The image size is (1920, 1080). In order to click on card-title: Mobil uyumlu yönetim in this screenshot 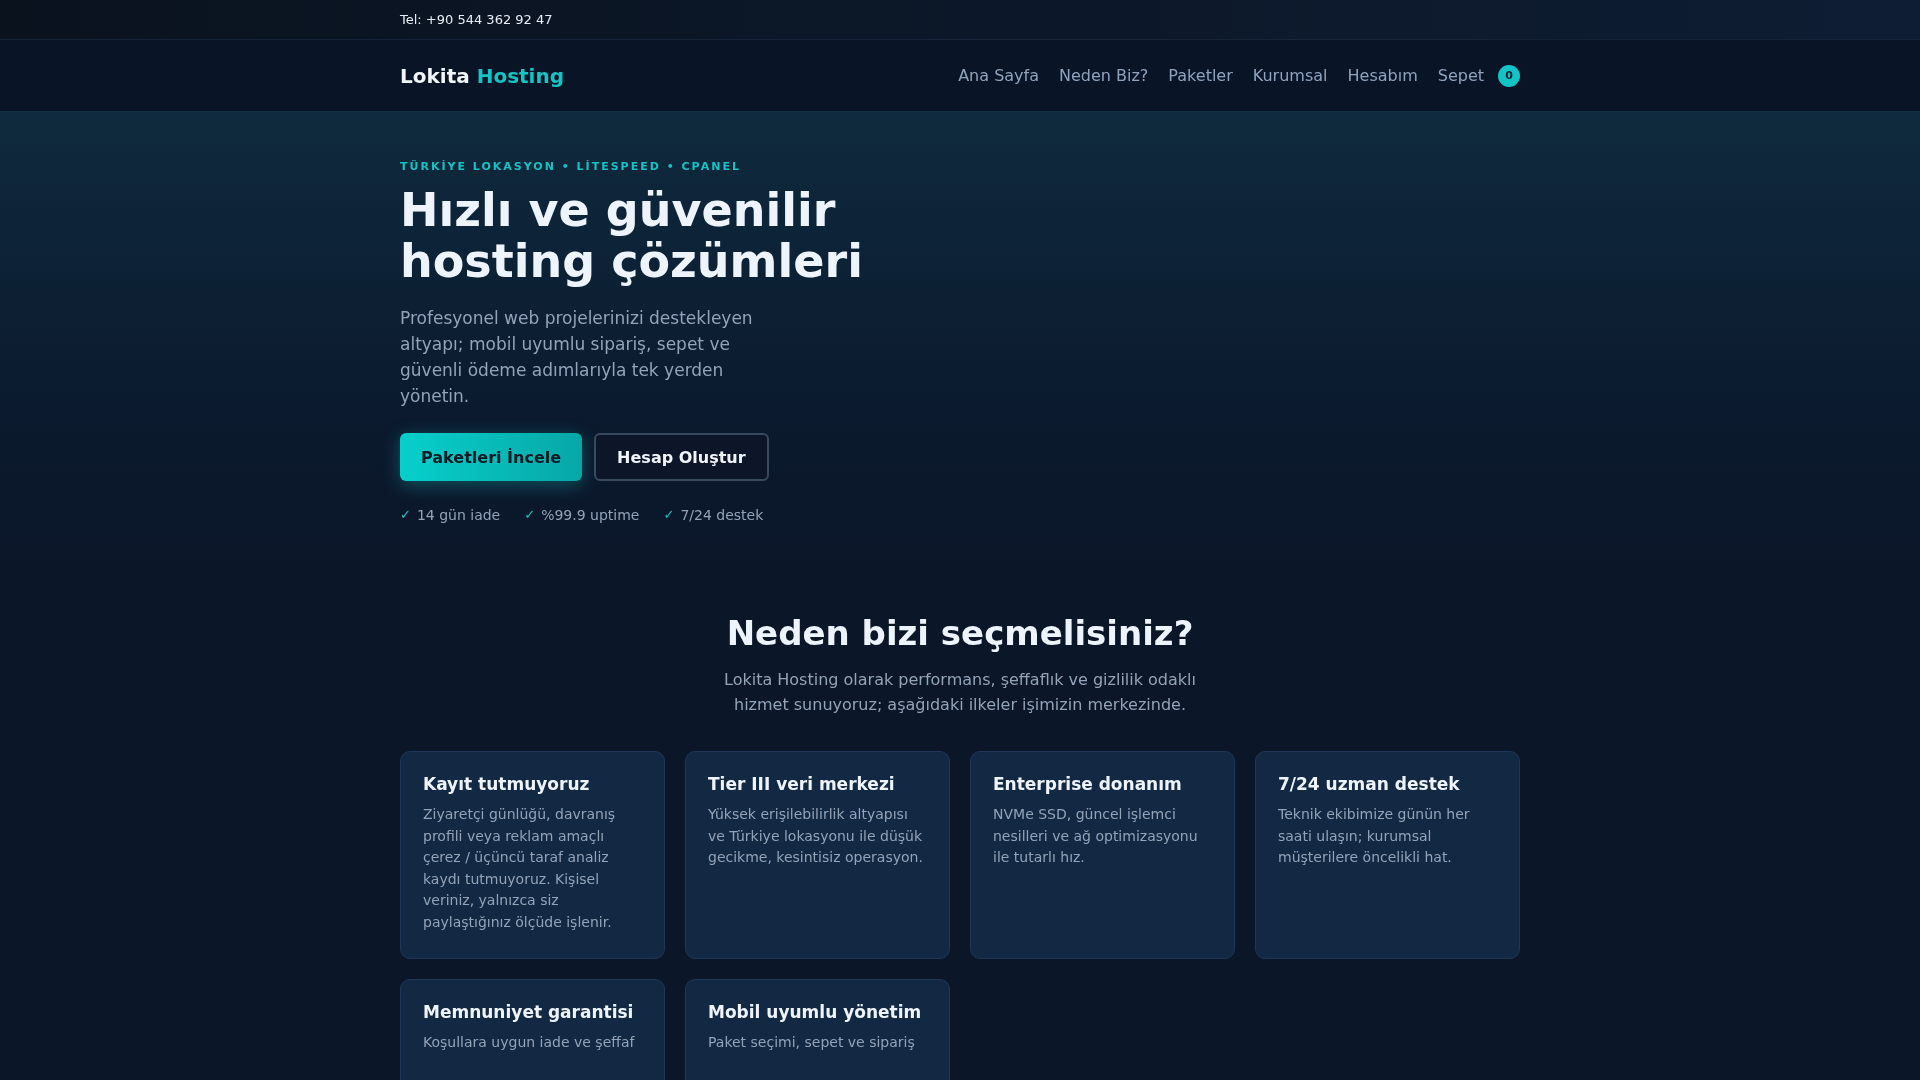, I will do `click(815, 1012)`.